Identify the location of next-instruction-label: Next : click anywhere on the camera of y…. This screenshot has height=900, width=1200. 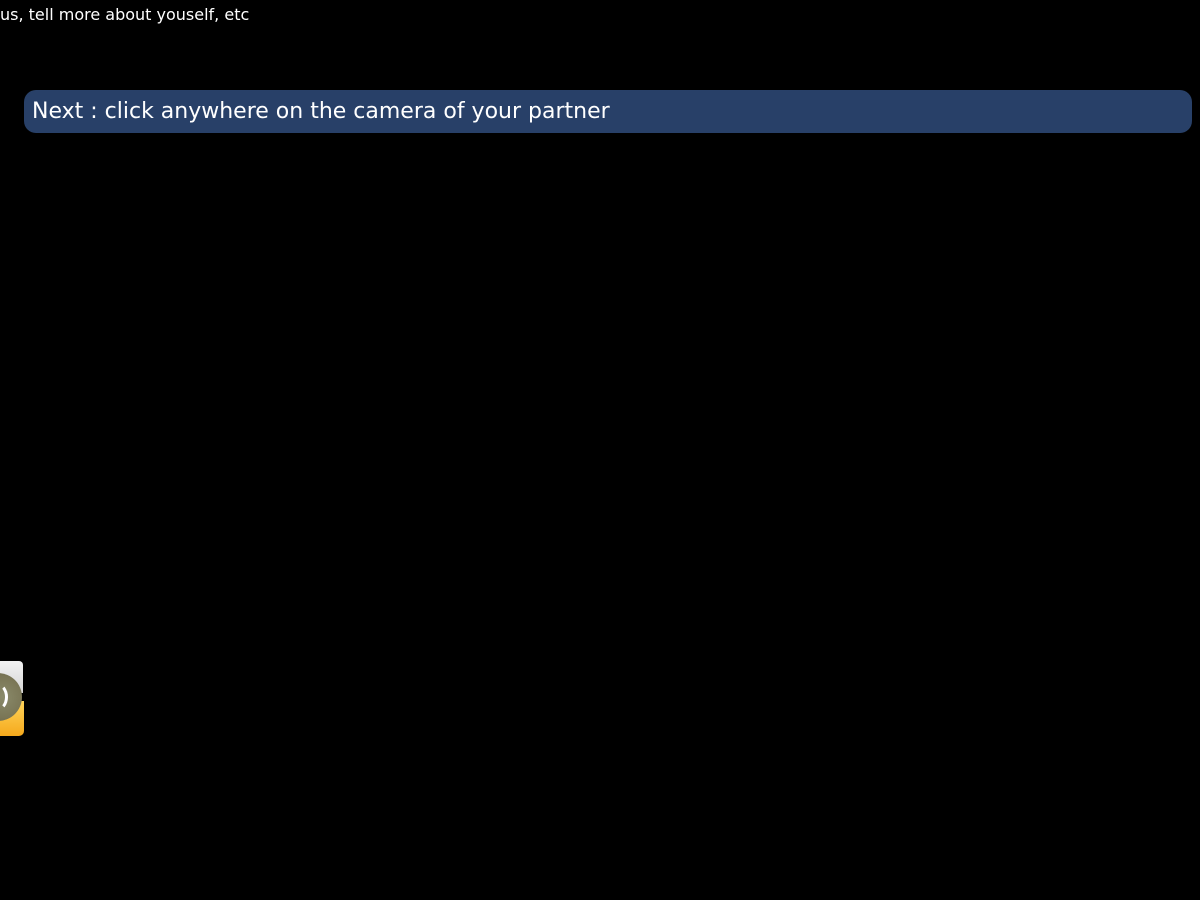
(321, 111).